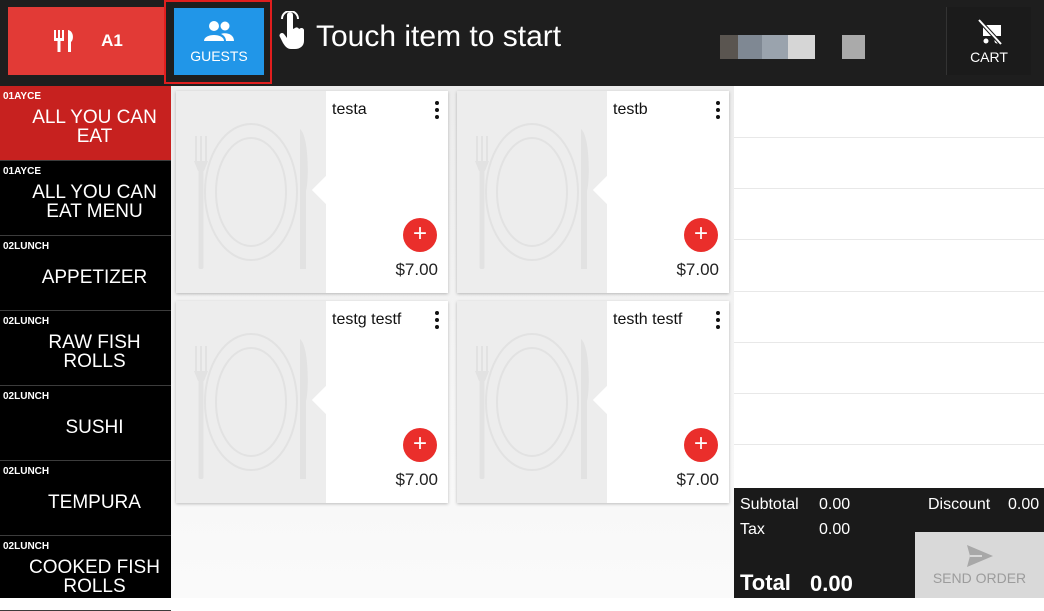 The image size is (1044, 611). What do you see at coordinates (752, 529) in the screenshot?
I see `tax-label: Tax` at bounding box center [752, 529].